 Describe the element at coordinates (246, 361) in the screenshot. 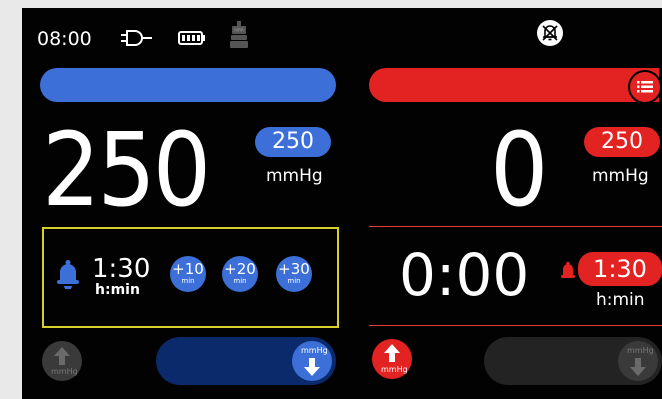

I see `left-deflate-slider: mmHg` at that location.